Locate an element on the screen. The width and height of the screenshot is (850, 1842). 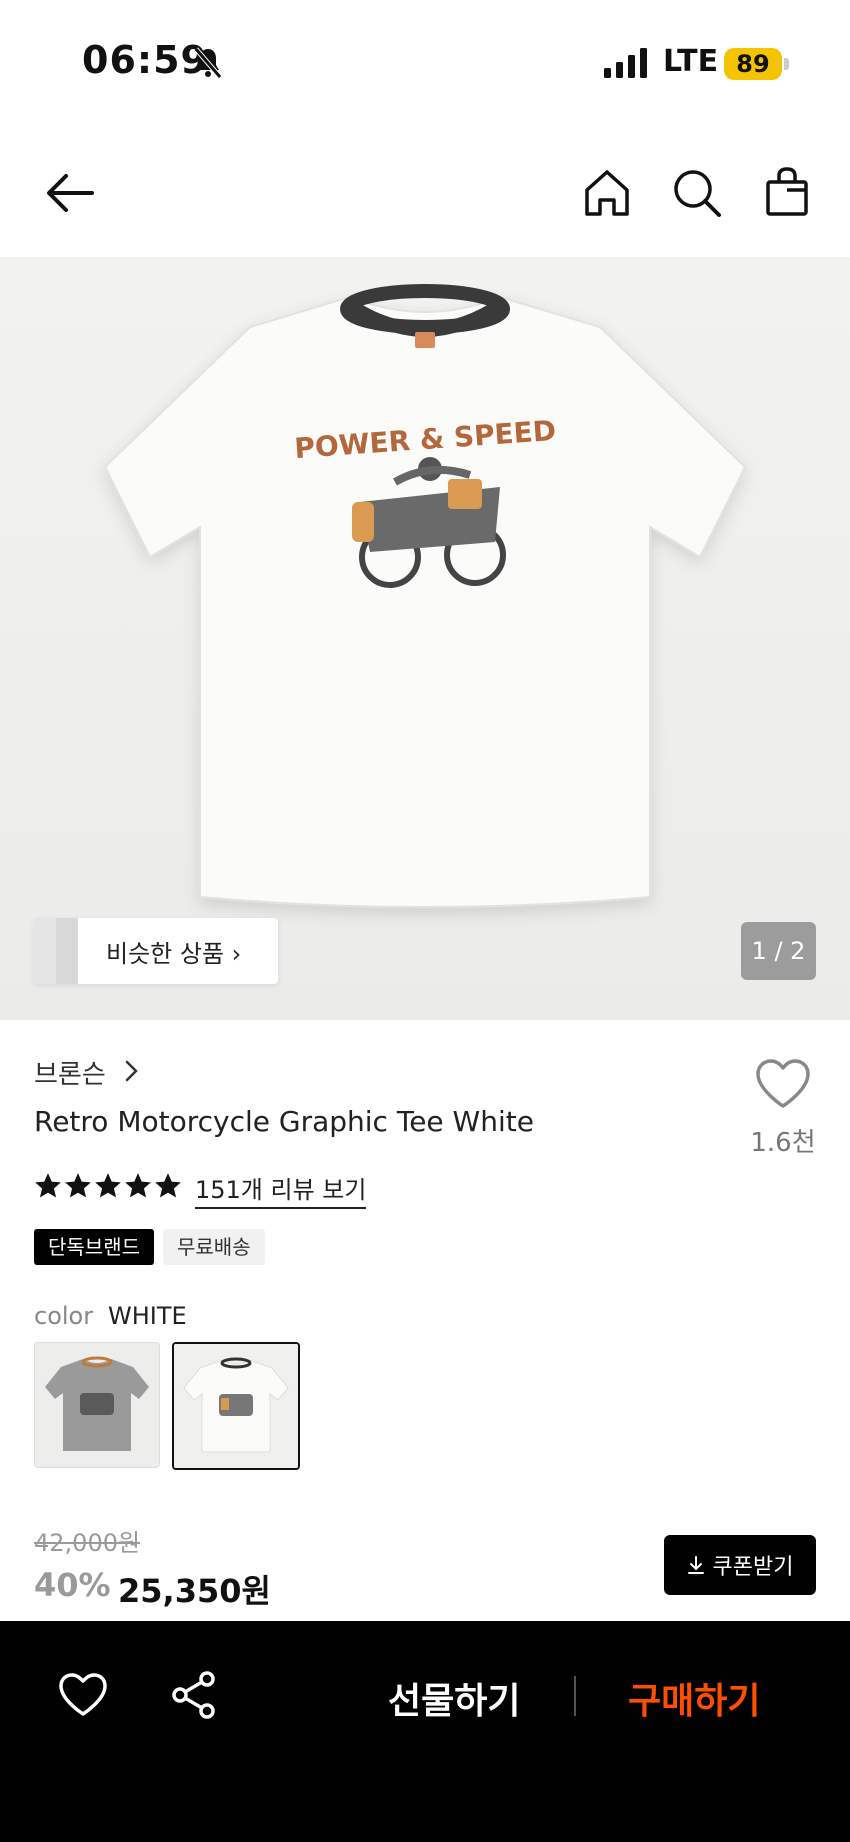
color-swatch-white is located at coordinates (236, 1406).